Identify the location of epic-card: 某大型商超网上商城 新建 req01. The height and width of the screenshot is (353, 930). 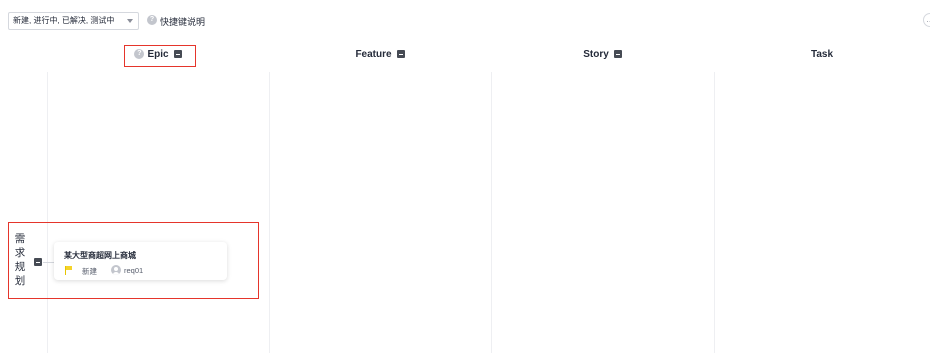
(140, 261).